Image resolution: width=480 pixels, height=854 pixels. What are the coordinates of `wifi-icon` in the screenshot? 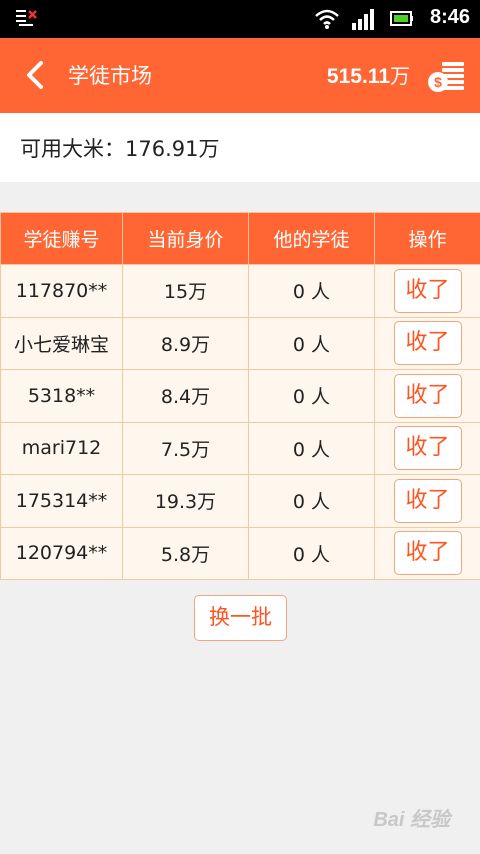 It's located at (327, 19).